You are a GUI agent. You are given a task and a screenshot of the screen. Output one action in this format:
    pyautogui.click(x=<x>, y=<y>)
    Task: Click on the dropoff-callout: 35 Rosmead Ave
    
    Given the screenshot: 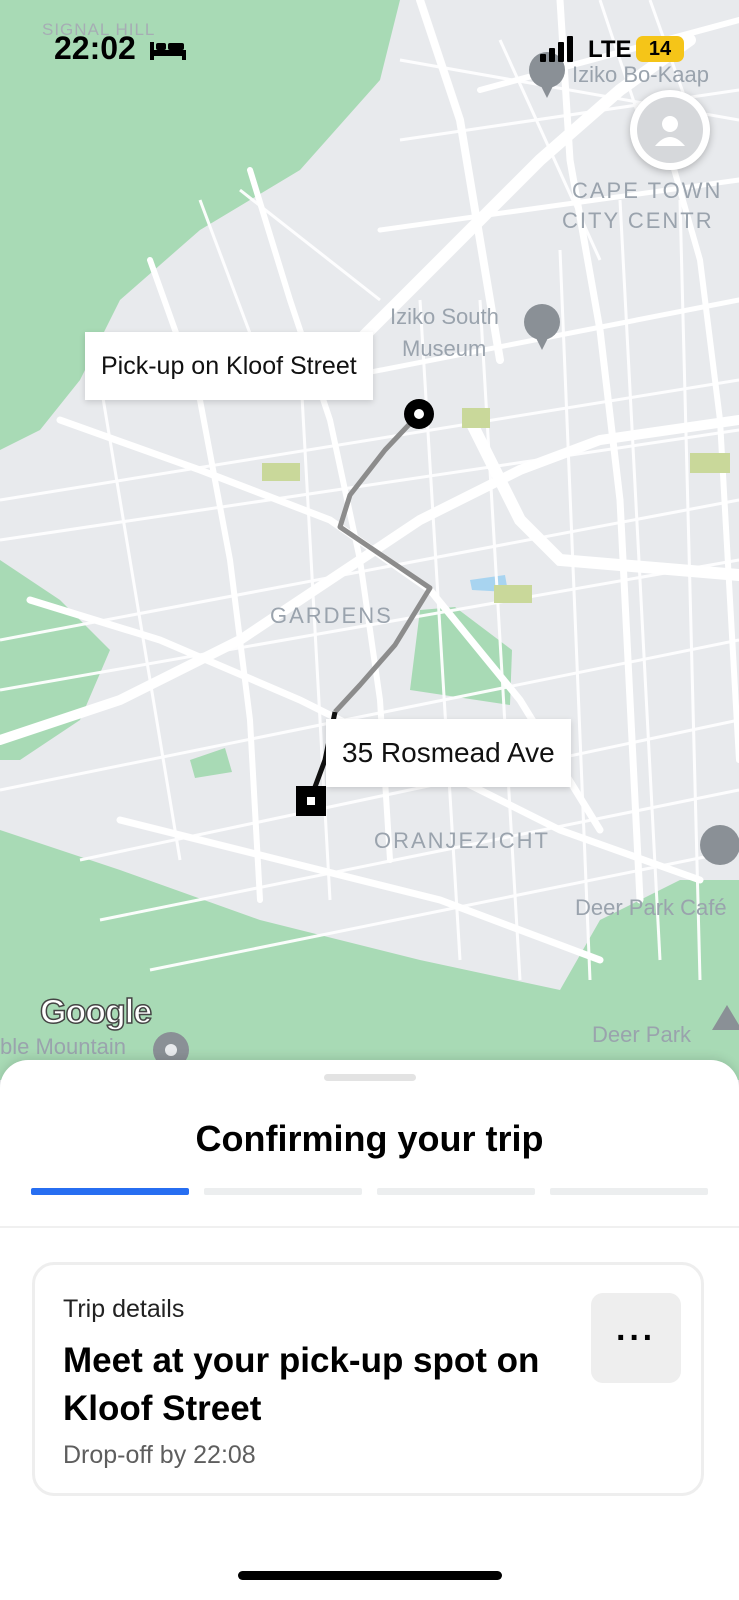 What is the action you would take?
    pyautogui.click(x=448, y=753)
    